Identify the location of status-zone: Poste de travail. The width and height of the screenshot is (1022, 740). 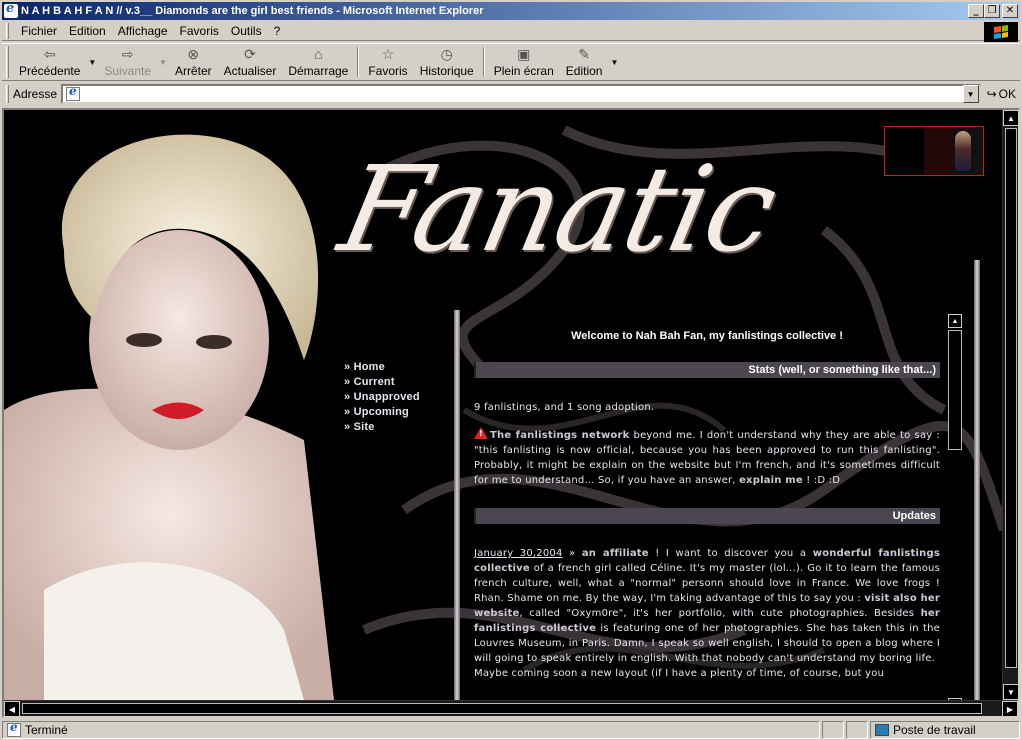
(945, 730).